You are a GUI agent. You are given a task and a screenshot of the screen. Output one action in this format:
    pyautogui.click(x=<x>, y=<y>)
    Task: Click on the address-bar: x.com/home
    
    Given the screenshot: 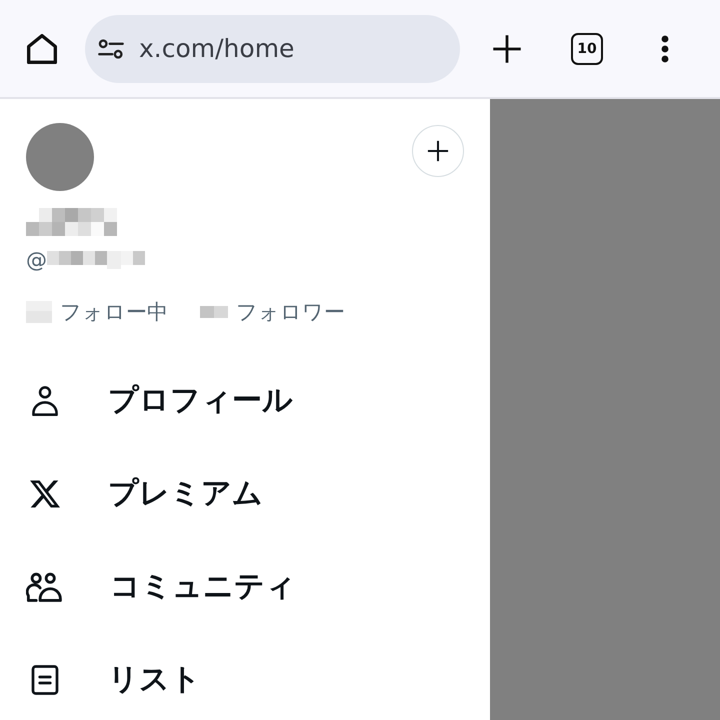 What is the action you would take?
    pyautogui.click(x=272, y=48)
    